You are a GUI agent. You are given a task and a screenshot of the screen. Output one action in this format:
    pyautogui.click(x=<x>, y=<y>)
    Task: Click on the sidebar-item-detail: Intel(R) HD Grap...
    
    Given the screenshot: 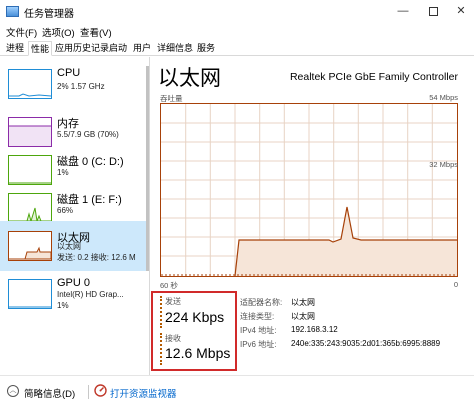 What is the action you would take?
    pyautogui.click(x=90, y=294)
    